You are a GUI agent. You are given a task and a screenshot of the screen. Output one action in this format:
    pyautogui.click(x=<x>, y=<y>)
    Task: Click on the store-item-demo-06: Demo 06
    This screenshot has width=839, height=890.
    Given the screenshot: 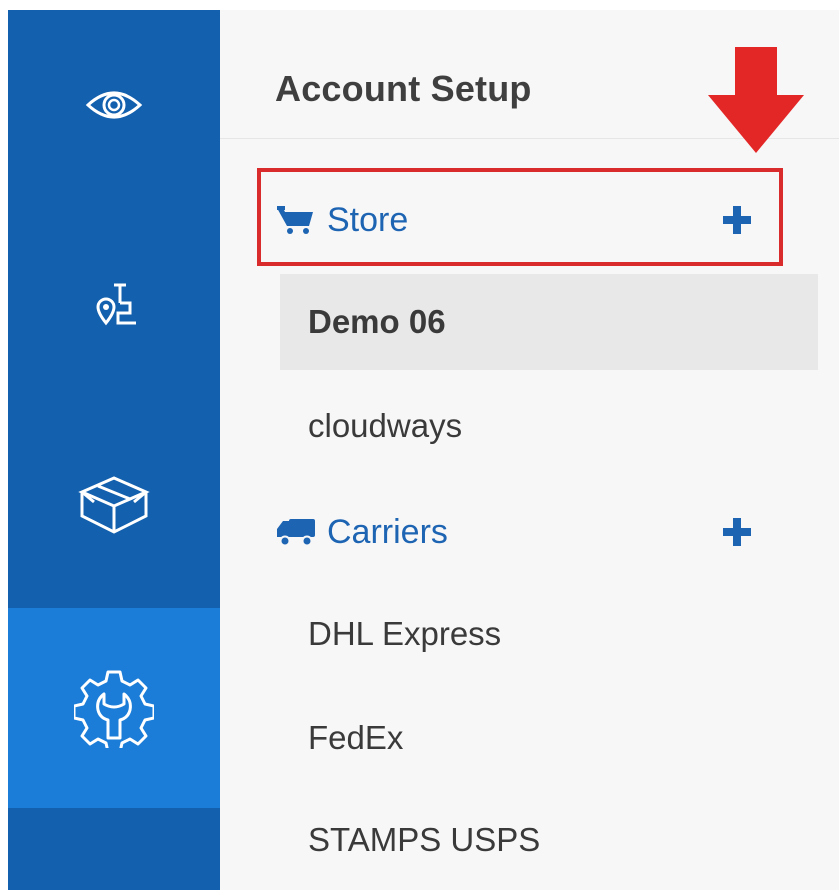 What is the action you would take?
    pyautogui.click(x=549, y=322)
    